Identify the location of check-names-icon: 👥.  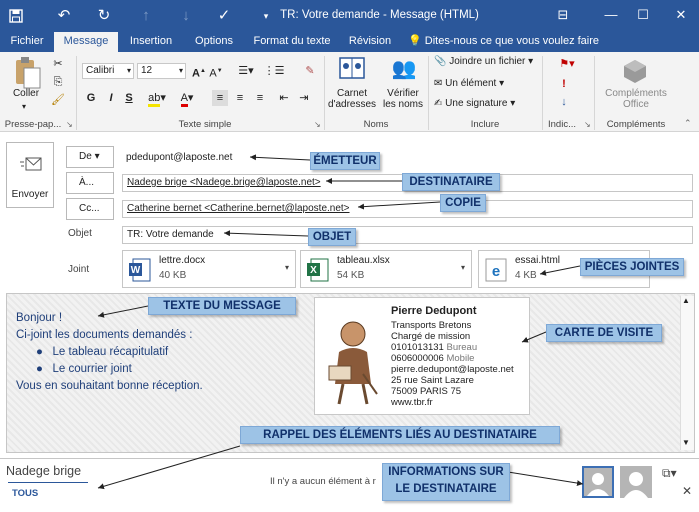
(404, 69).